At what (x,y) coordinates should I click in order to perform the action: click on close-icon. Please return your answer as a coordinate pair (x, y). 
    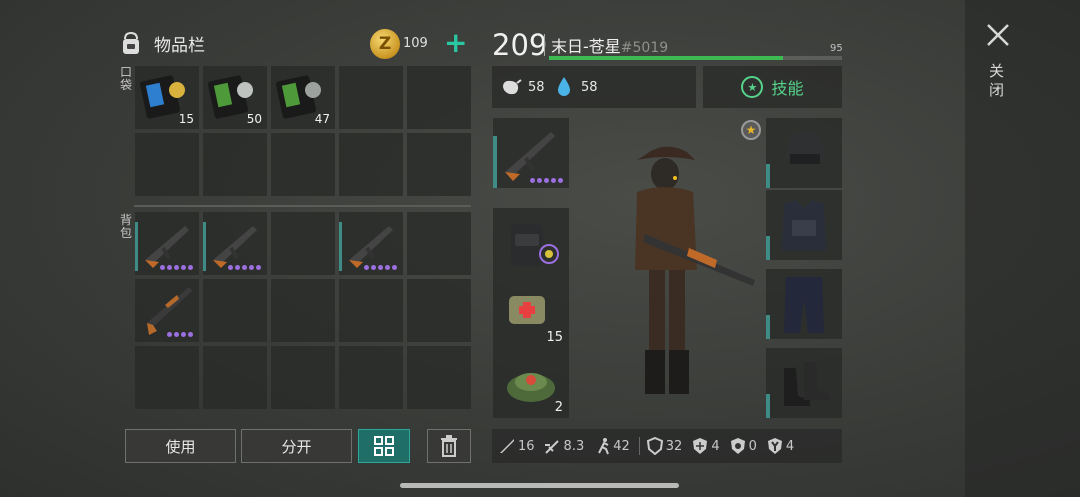
    Looking at the image, I should click on (998, 35).